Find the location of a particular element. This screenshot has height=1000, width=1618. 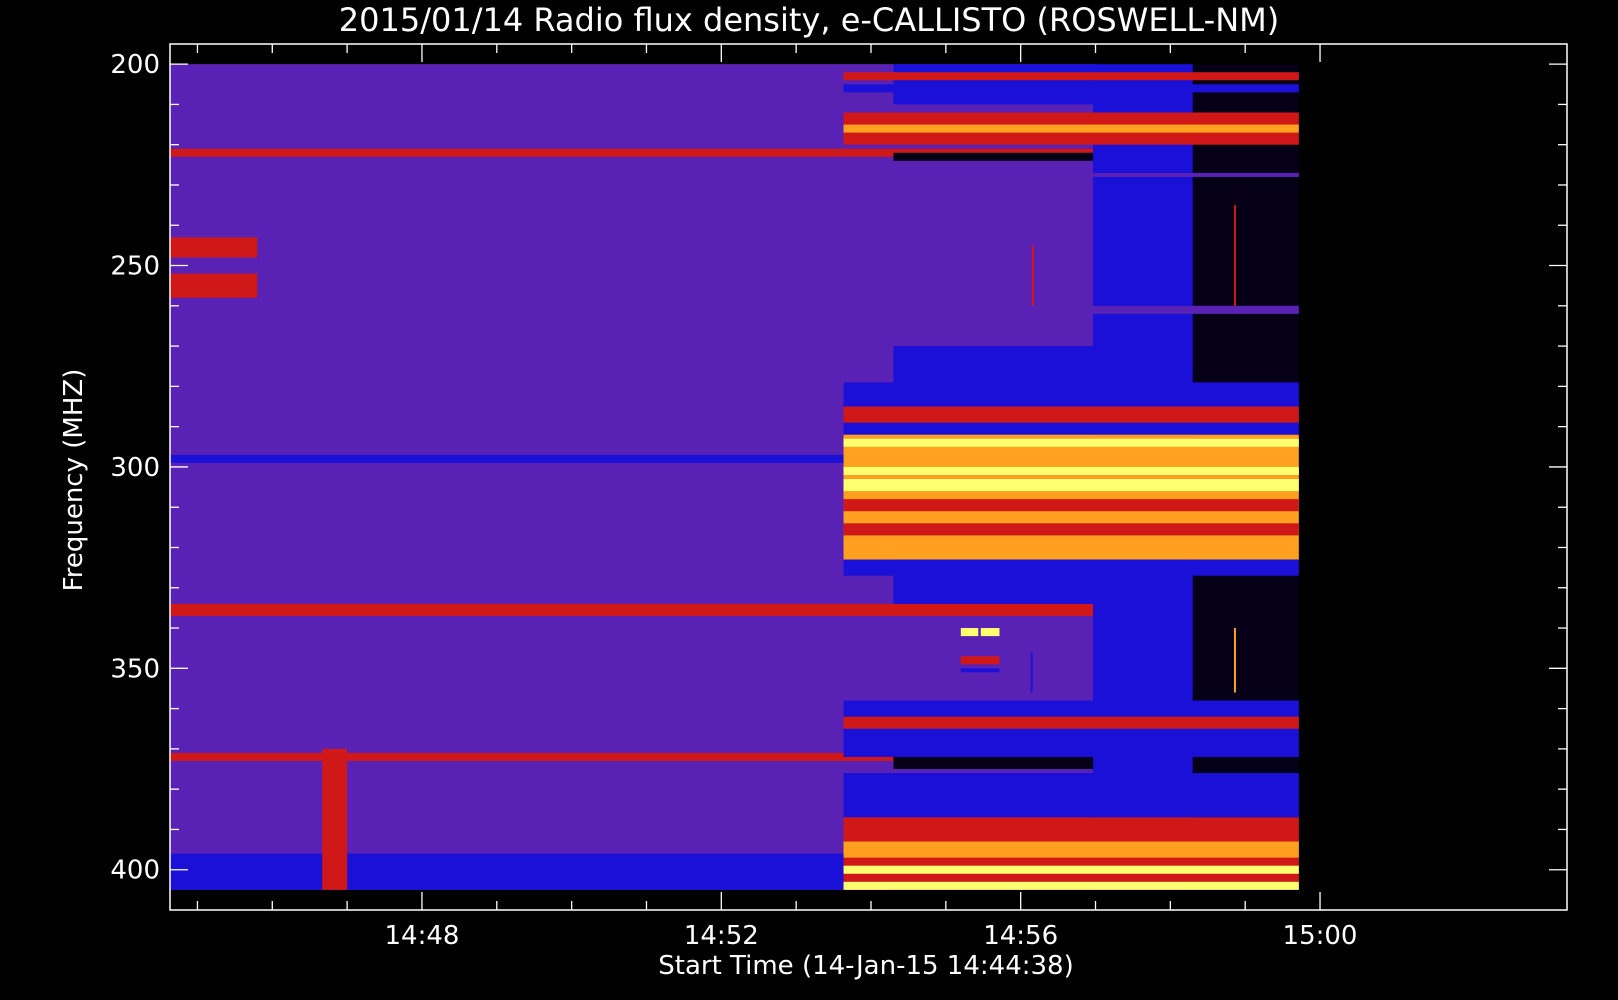

x-tick-label: 14:52 is located at coordinates (721, 936).